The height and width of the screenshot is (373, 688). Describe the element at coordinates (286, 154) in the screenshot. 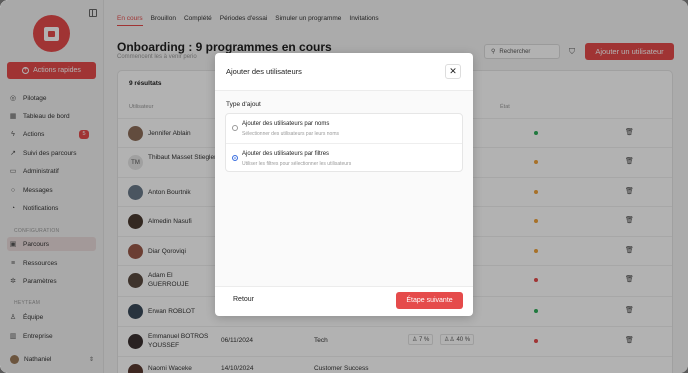

I see `option-title: Ajouter des utilisateurs par filtres` at that location.